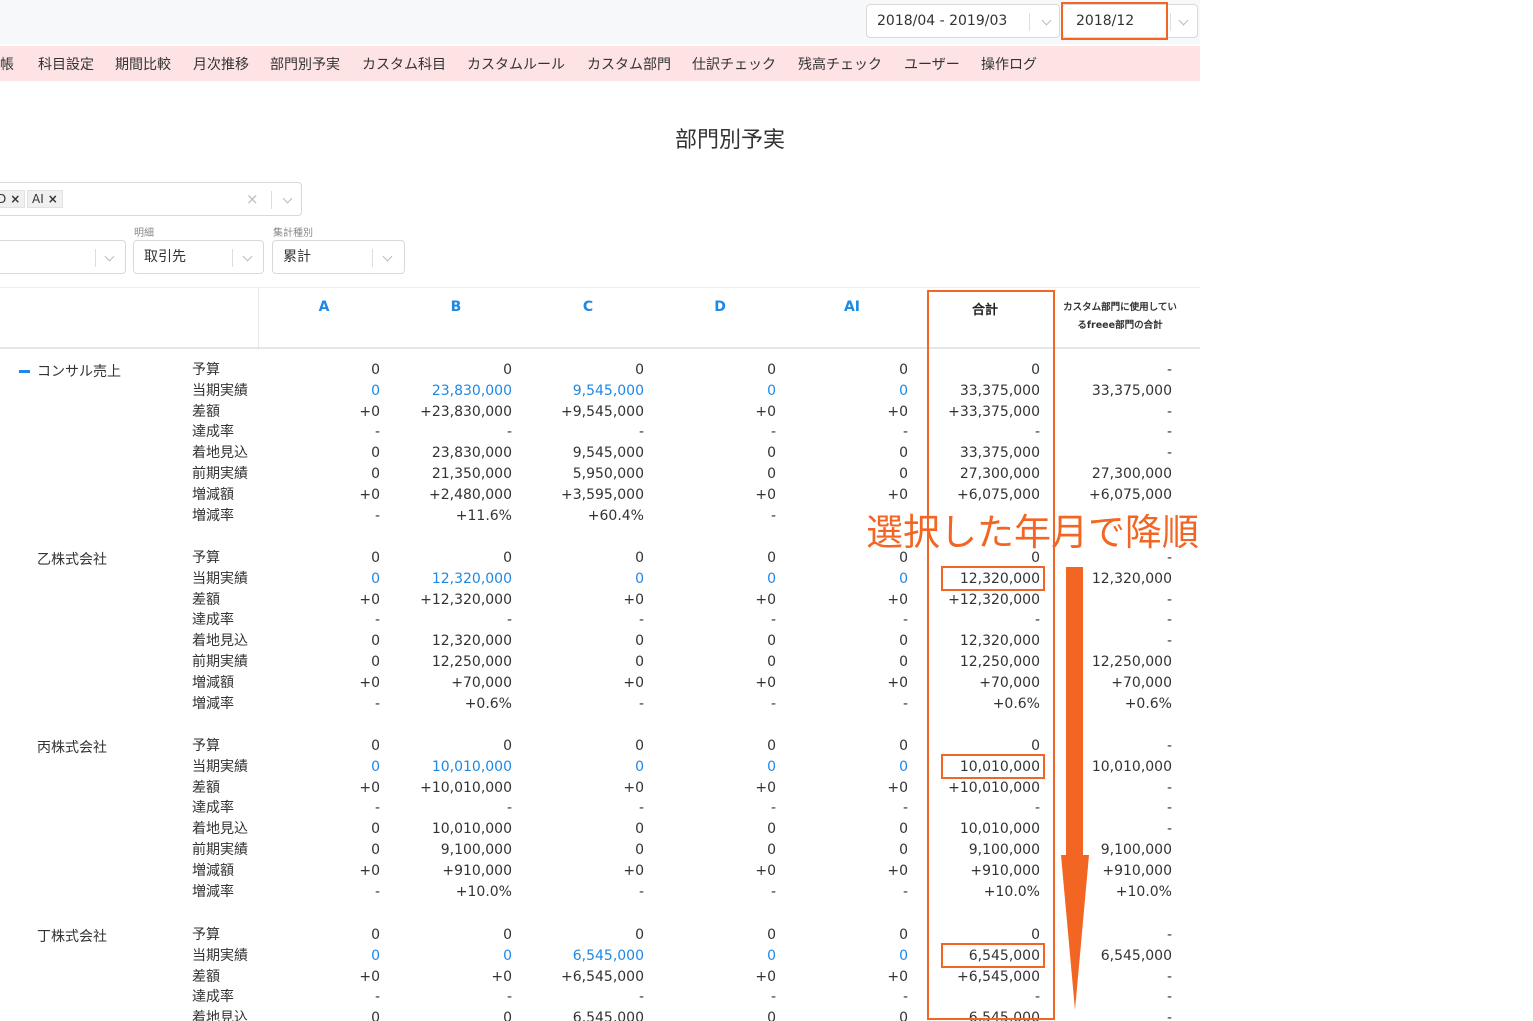 The height and width of the screenshot is (1021, 1533). I want to click on tag-ai: AI ×, so click(45, 199).